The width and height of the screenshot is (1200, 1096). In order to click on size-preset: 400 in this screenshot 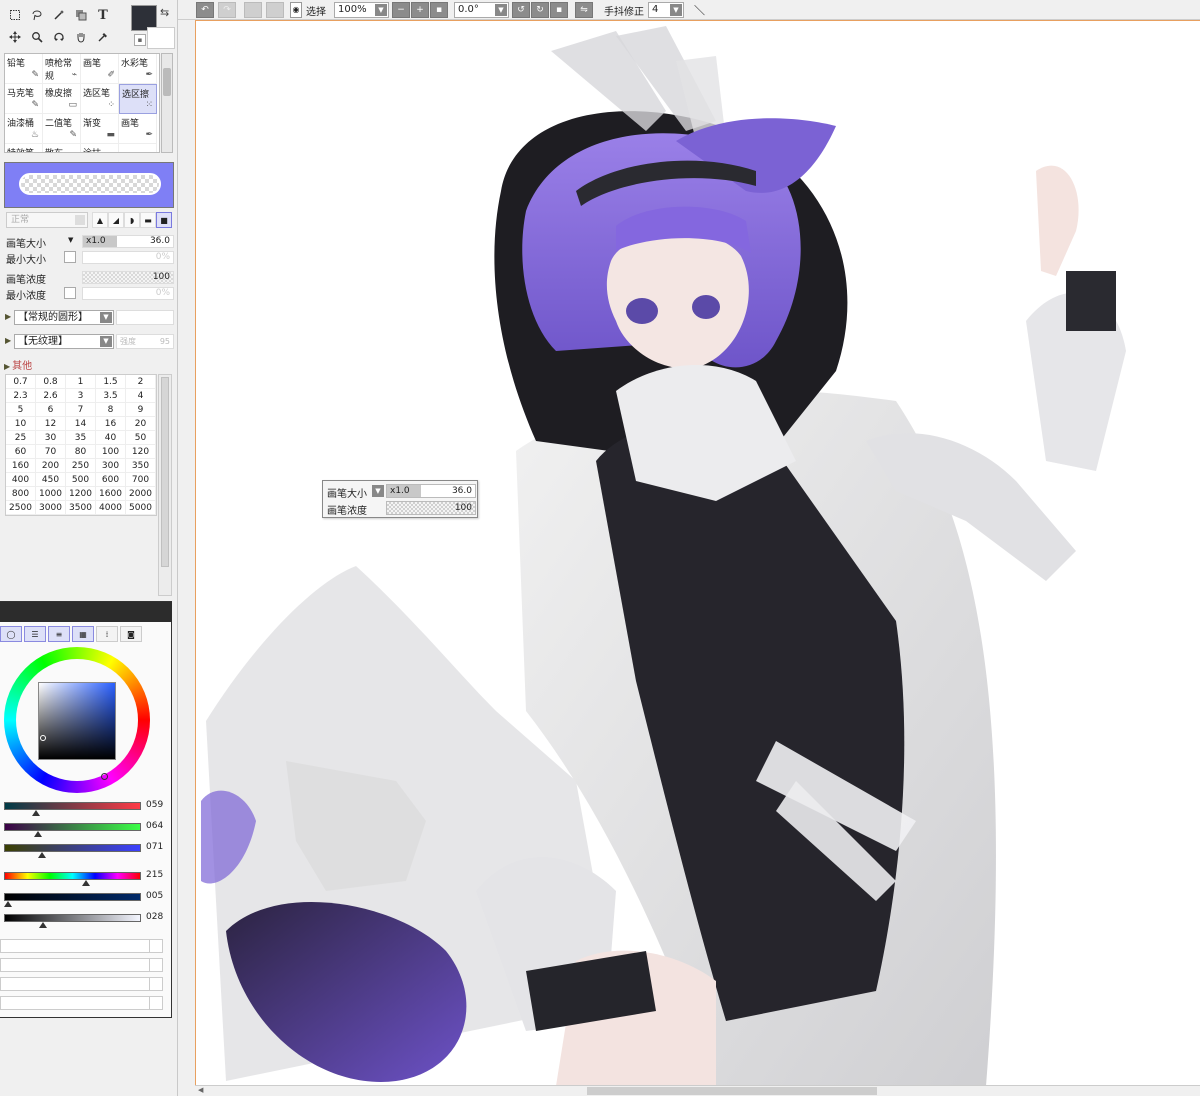, I will do `click(21, 480)`.